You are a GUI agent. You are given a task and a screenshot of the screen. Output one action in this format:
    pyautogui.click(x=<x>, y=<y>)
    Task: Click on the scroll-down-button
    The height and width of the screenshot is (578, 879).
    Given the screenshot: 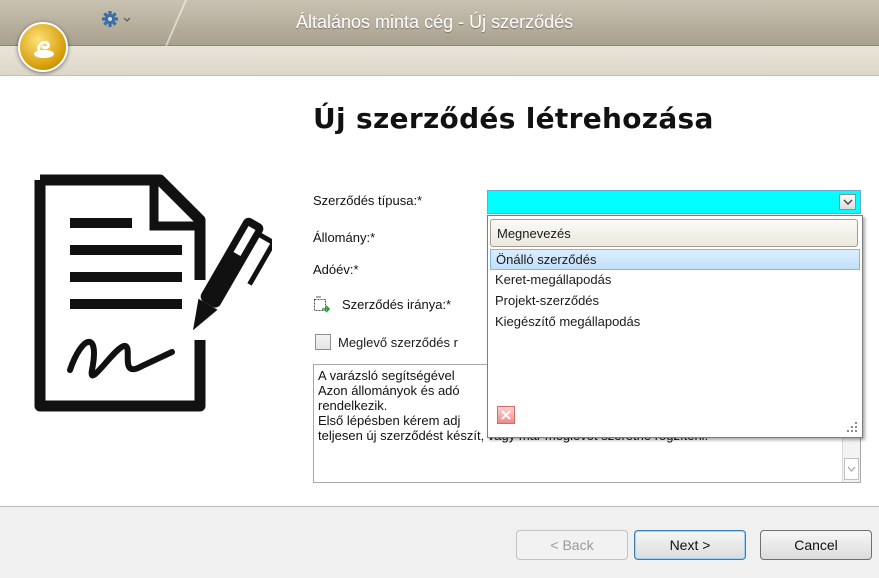 What is the action you would take?
    pyautogui.click(x=851, y=469)
    